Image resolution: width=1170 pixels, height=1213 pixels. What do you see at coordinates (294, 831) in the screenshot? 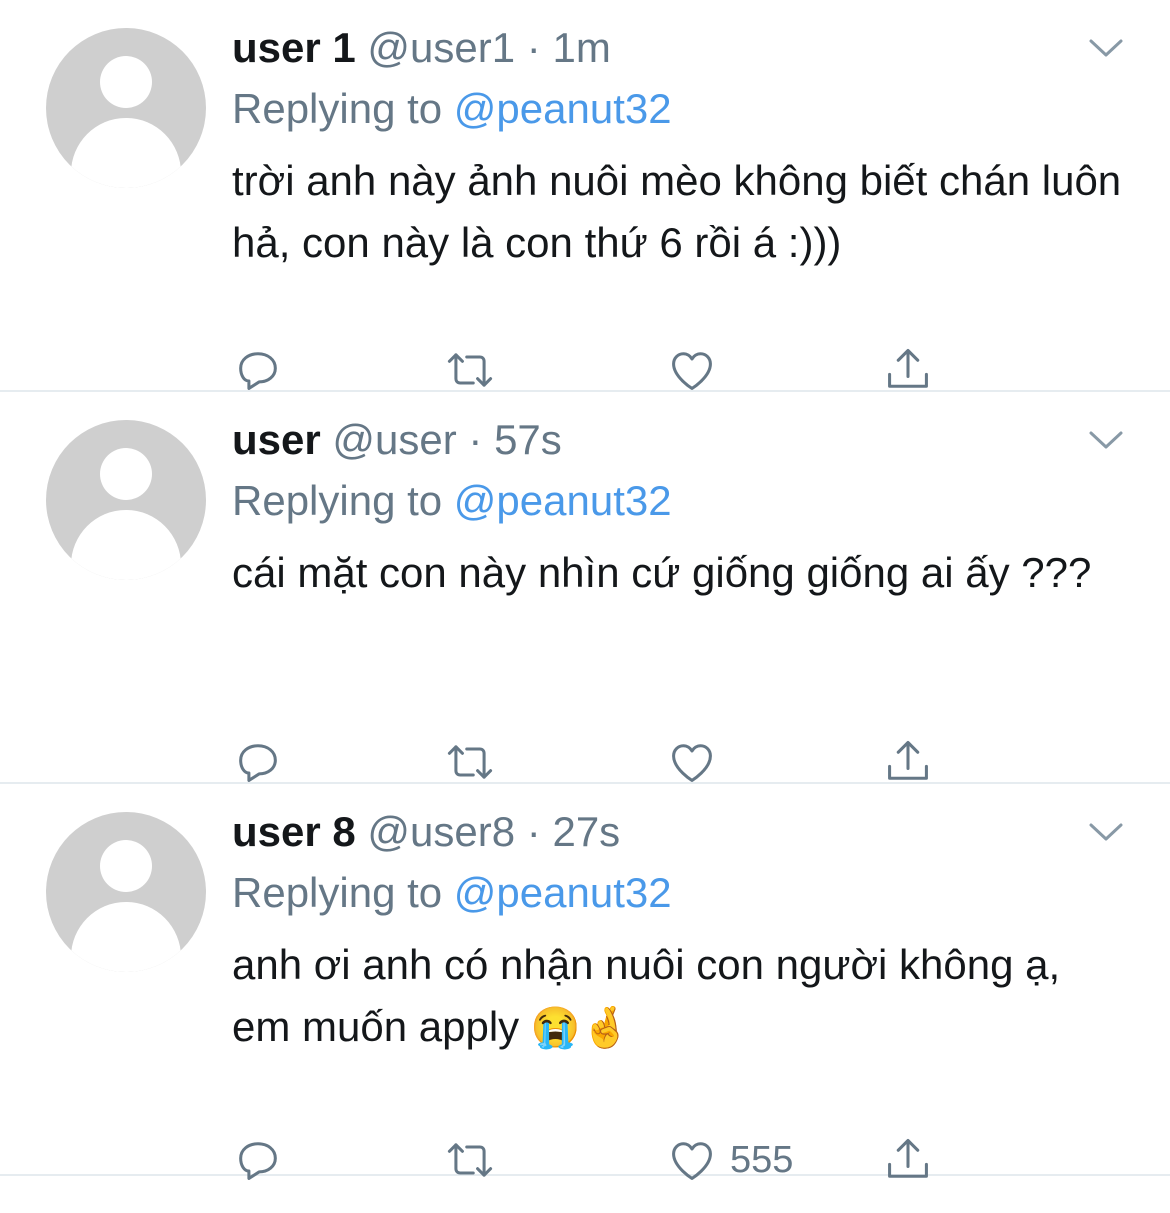
I see `display-name: user 8` at bounding box center [294, 831].